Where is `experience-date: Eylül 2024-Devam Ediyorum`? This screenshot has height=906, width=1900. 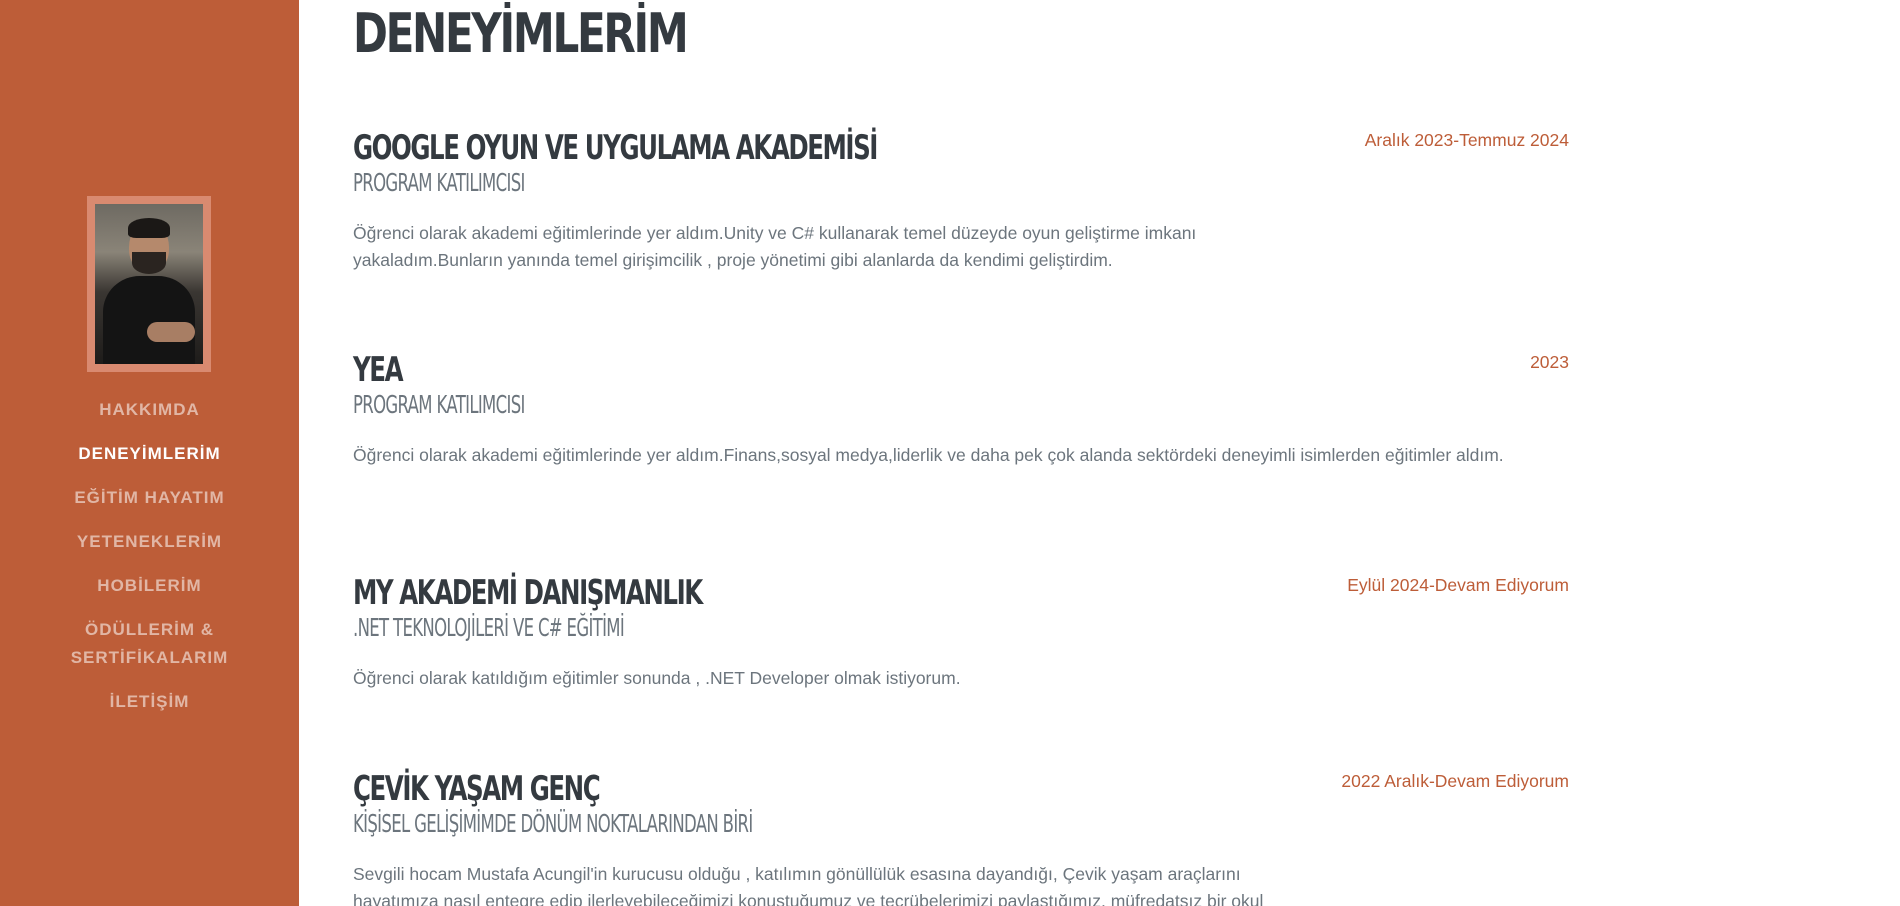 experience-date: Eylül 2024-Devam Ediyorum is located at coordinates (1458, 585).